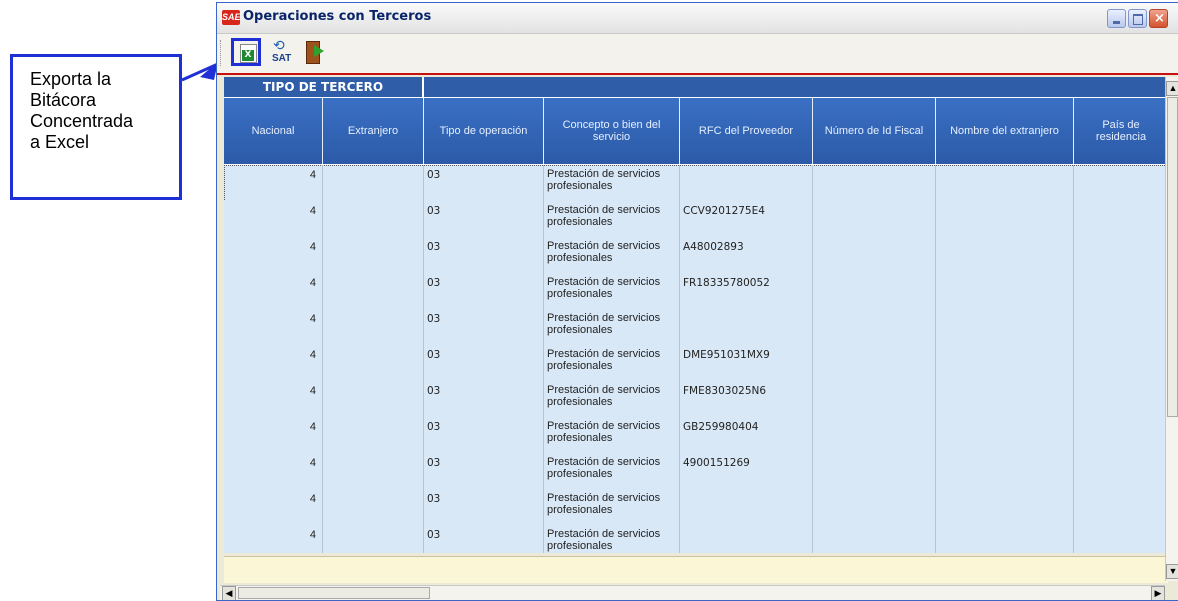 The image size is (1178, 601). Describe the element at coordinates (1172, 571) in the screenshot. I see `scroll-down-icon: ▼` at that location.